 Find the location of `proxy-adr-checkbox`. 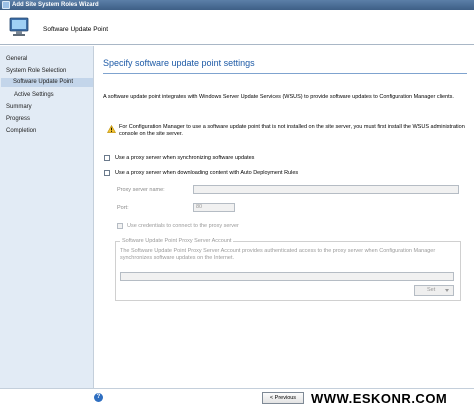

proxy-adr-checkbox is located at coordinates (107, 173).